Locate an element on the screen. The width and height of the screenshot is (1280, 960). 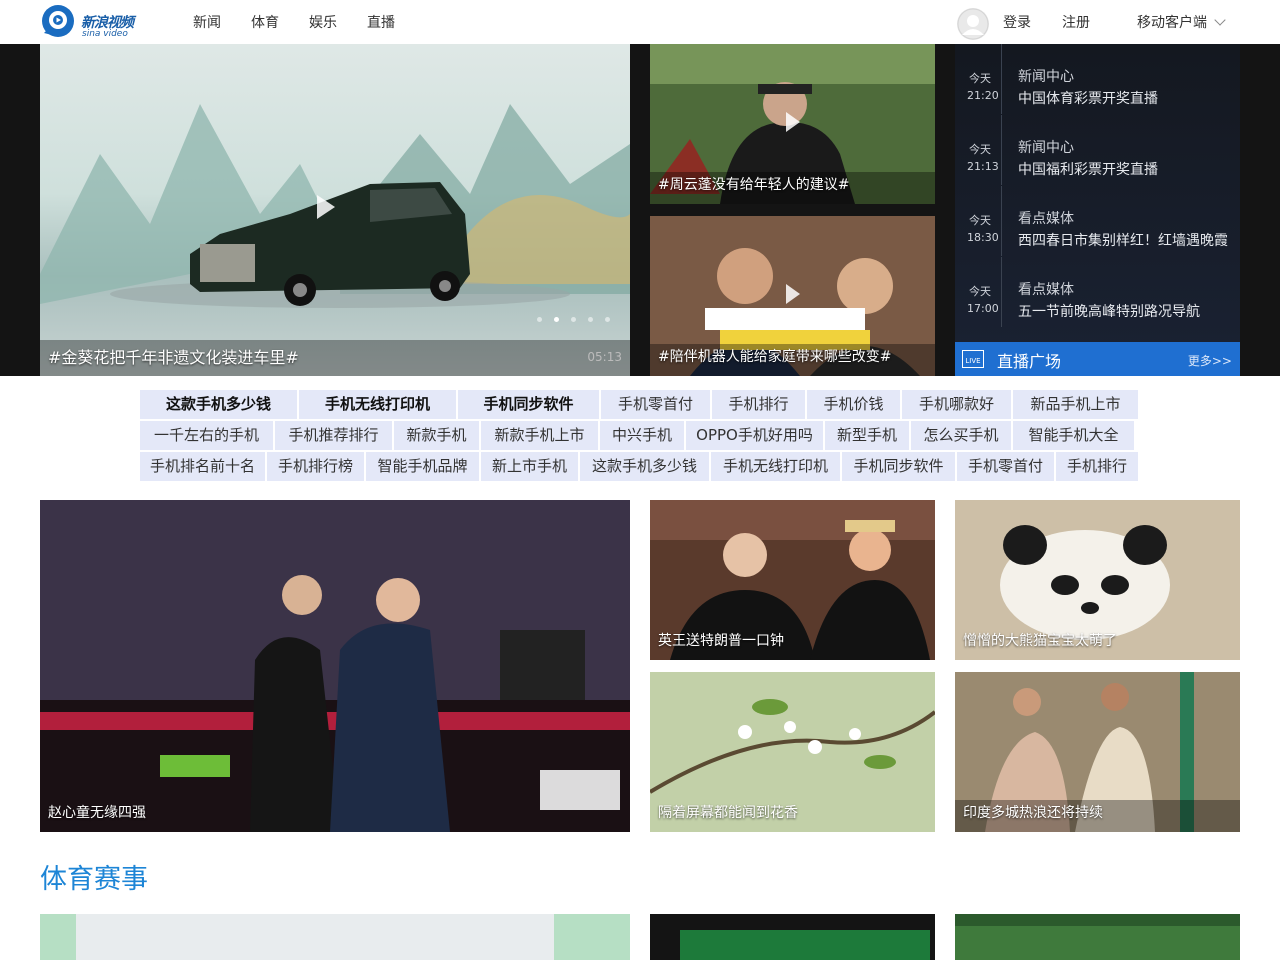
keyword-tag: 智能手机大全 is located at coordinates (1073, 435).